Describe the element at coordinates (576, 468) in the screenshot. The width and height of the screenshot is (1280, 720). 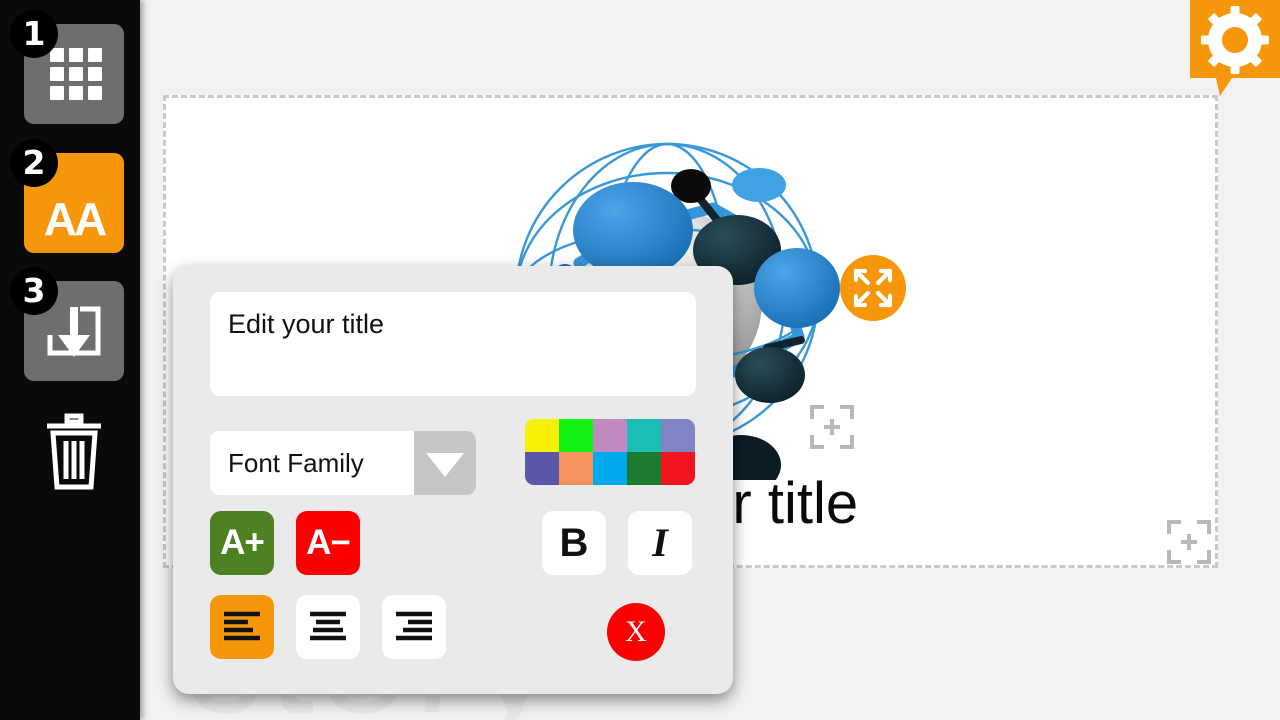
I see `palette-swatch-salmon` at that location.